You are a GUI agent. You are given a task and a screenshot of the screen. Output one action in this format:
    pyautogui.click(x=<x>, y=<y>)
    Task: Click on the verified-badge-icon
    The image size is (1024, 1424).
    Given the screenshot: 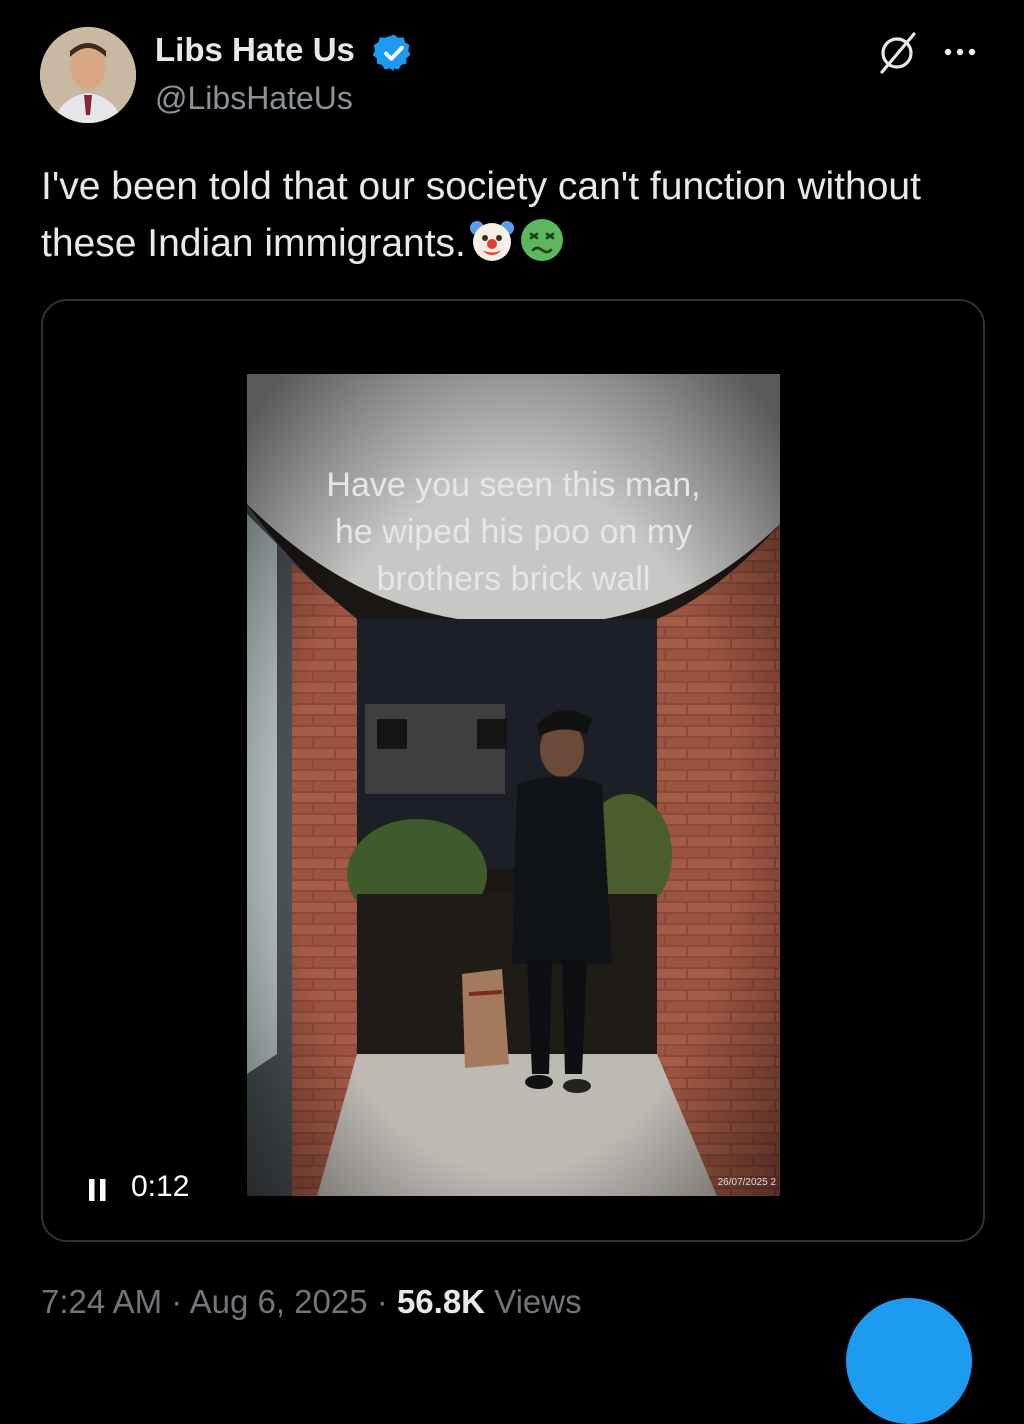 What is the action you would take?
    pyautogui.click(x=392, y=53)
    